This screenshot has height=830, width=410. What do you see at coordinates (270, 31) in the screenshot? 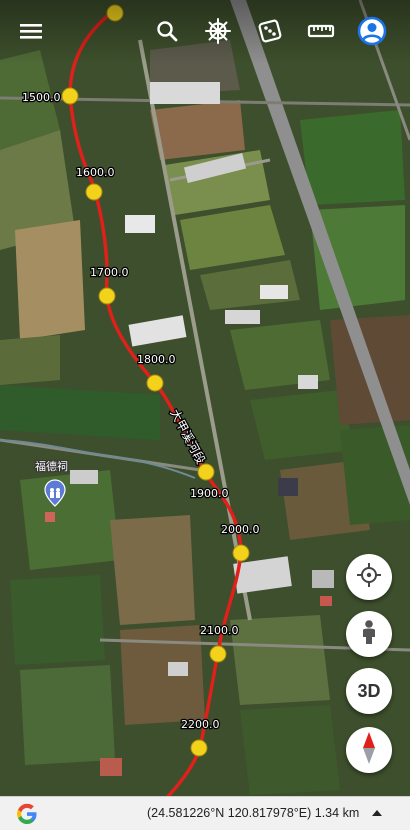
I see `dice-icon` at bounding box center [270, 31].